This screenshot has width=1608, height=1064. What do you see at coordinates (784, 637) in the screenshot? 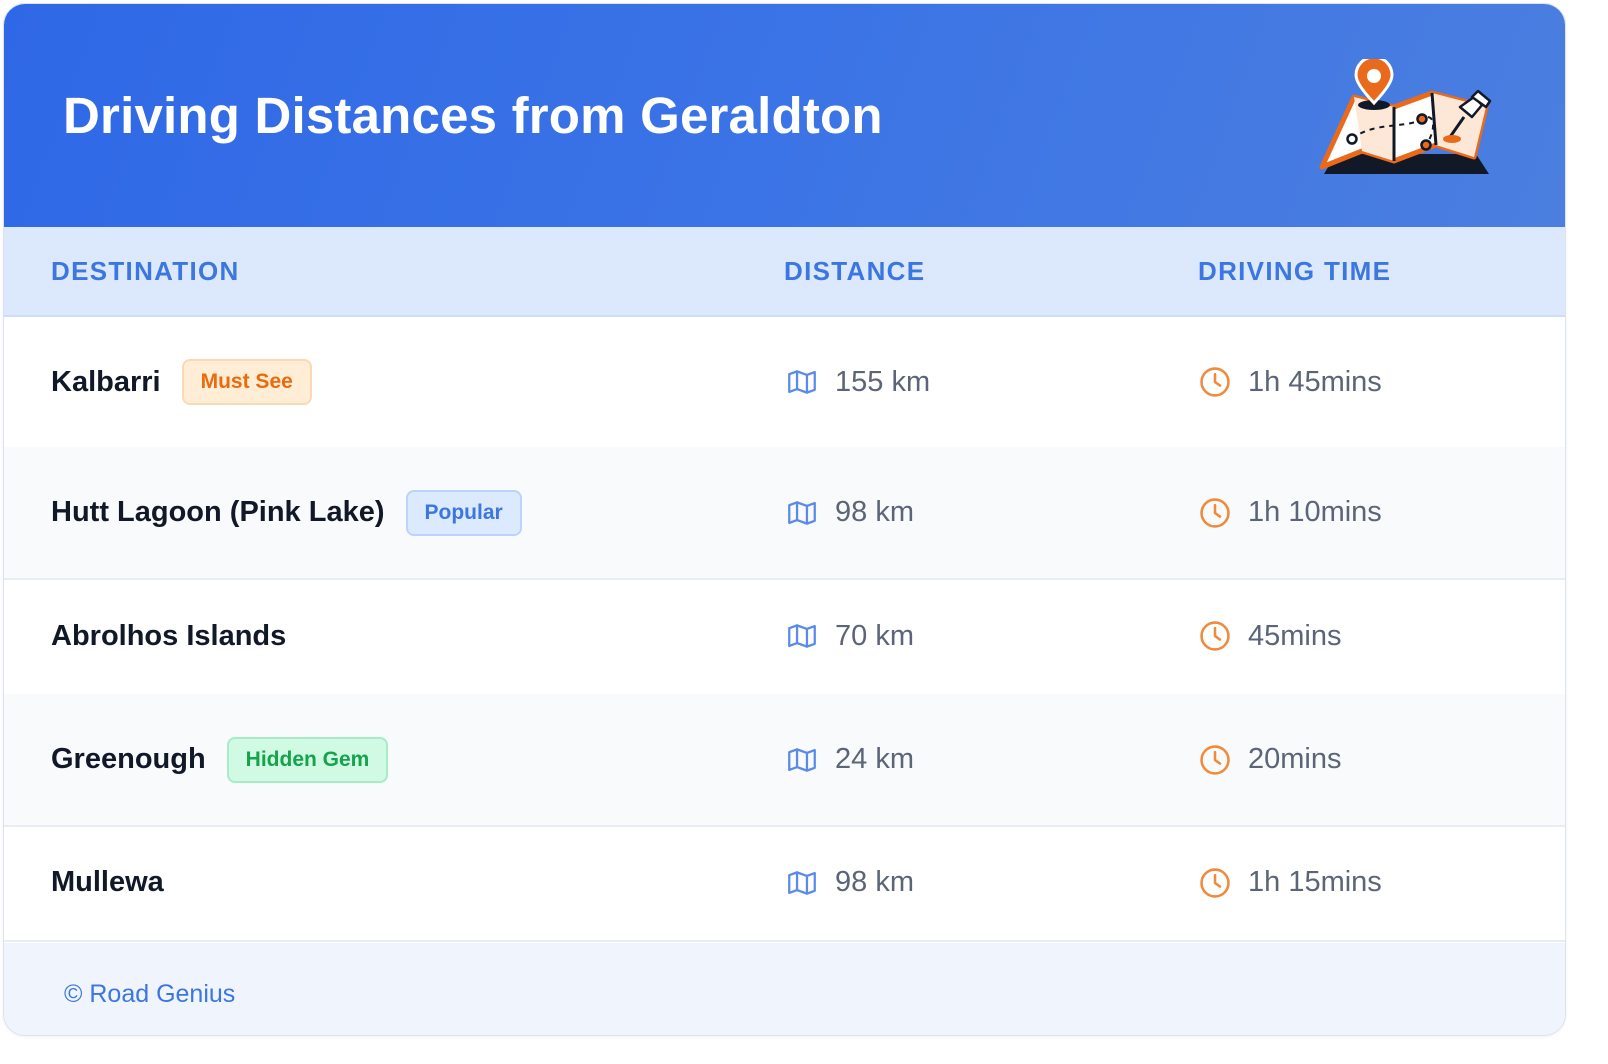
I see `table-row: Abrolhos Islands 70 km 45mins` at bounding box center [784, 637].